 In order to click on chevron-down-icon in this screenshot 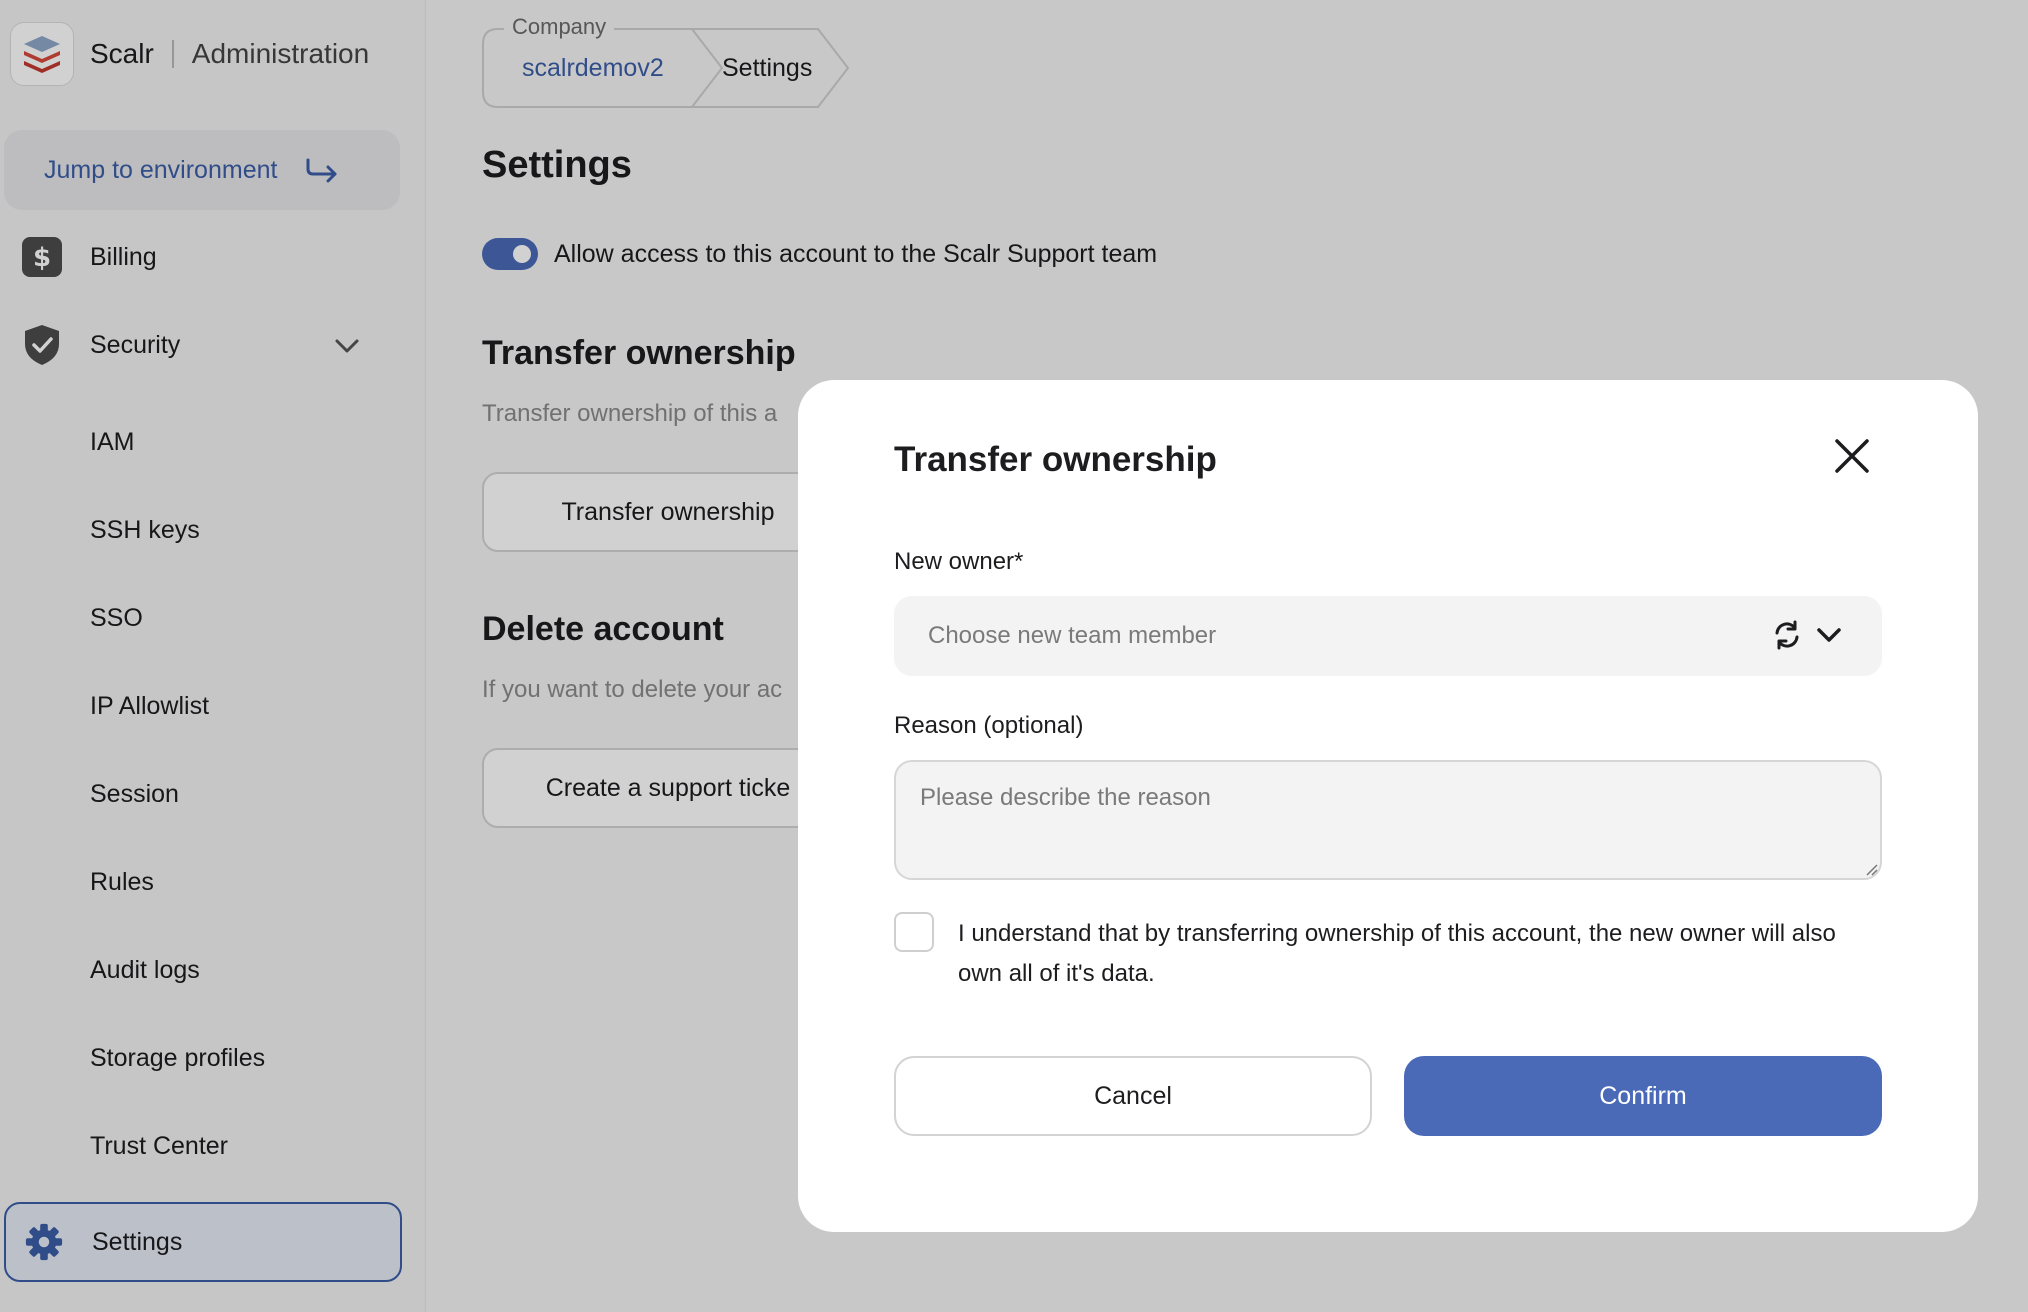, I will do `click(1829, 637)`.